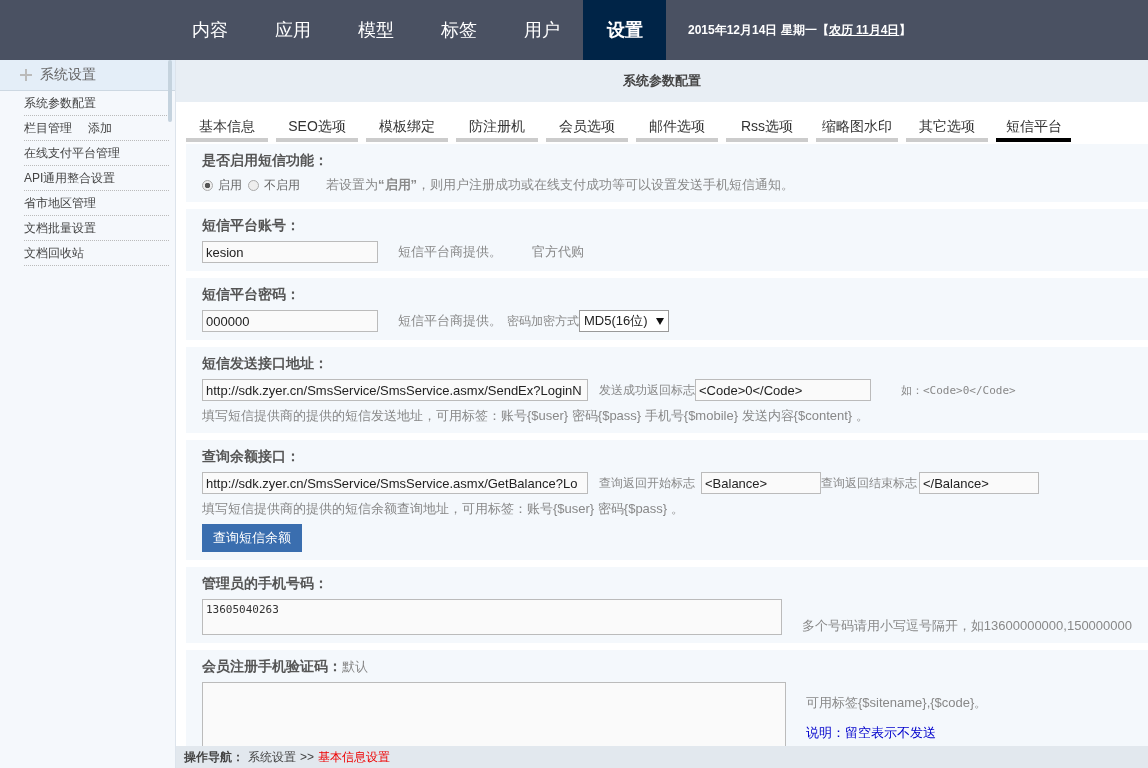 The height and width of the screenshot is (768, 1148). Describe the element at coordinates (354, 757) in the screenshot. I see `breadcrumb-current: 基本信息设置` at that location.